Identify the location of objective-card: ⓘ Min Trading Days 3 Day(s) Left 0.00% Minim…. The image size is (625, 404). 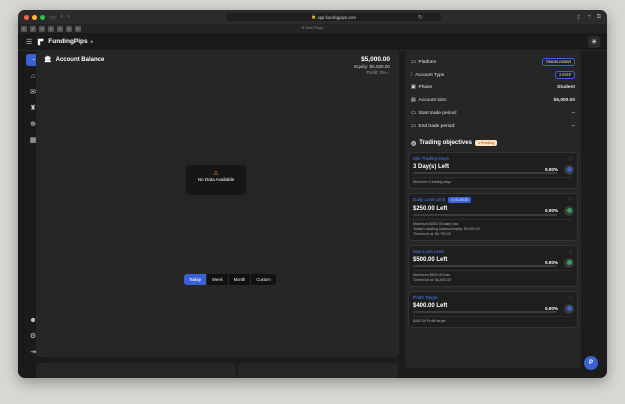
(493, 170).